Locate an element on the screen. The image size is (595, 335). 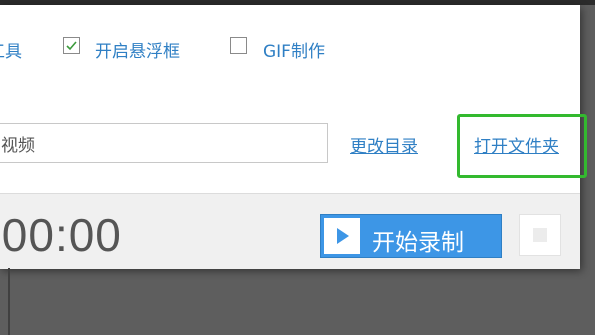
tools-option-label: 工具 is located at coordinates (11, 49).